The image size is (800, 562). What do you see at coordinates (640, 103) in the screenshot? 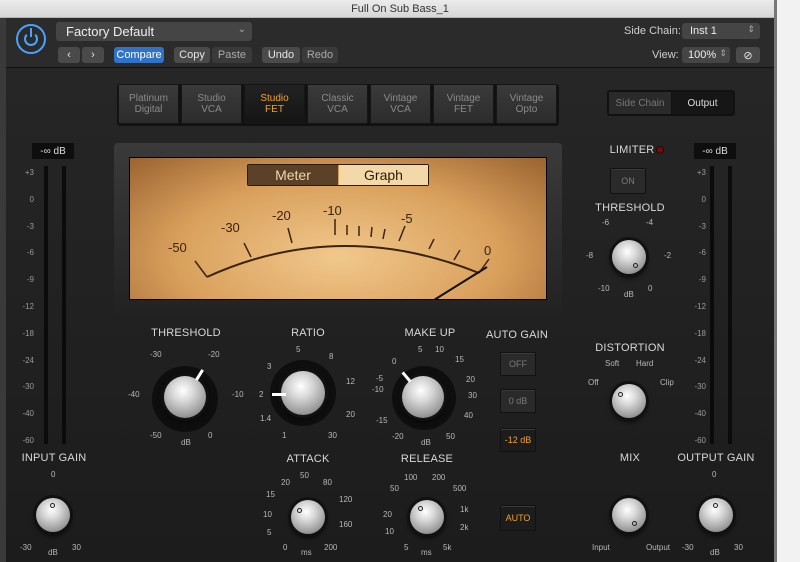
I see `tab-side-chain: Side Chain` at bounding box center [640, 103].